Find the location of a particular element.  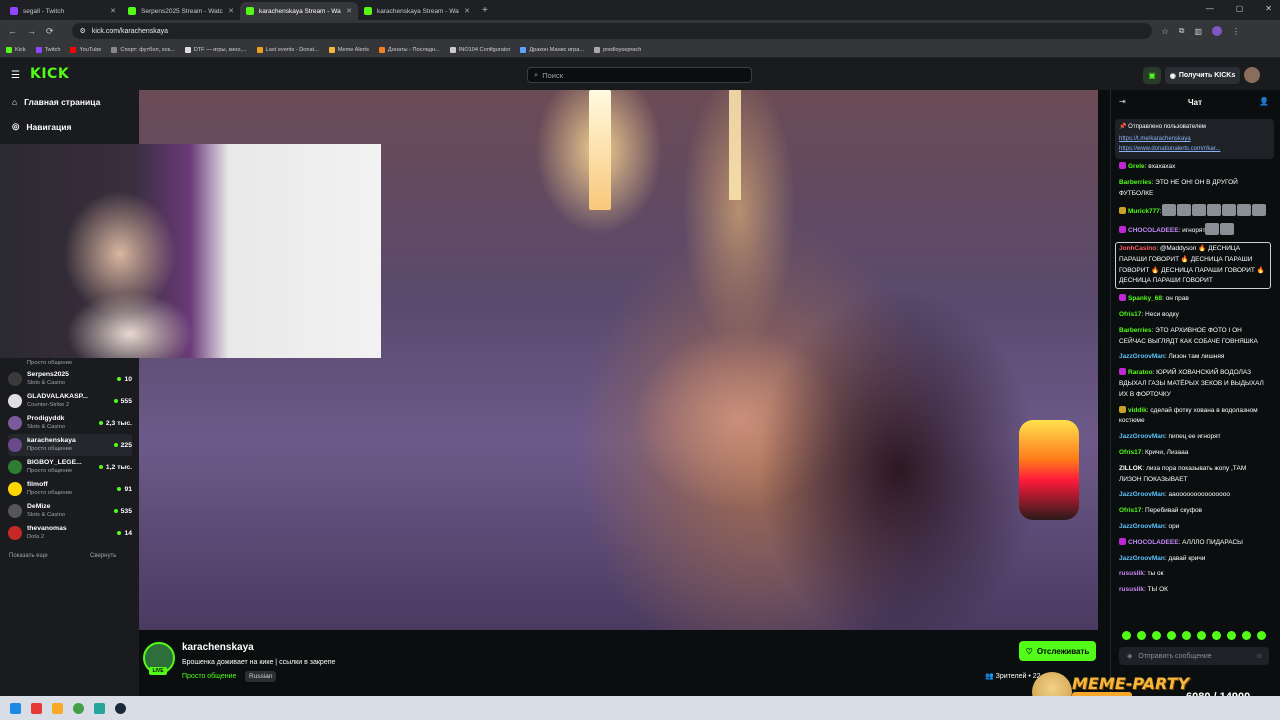

users-icon: 👥 is located at coordinates (989, 676).